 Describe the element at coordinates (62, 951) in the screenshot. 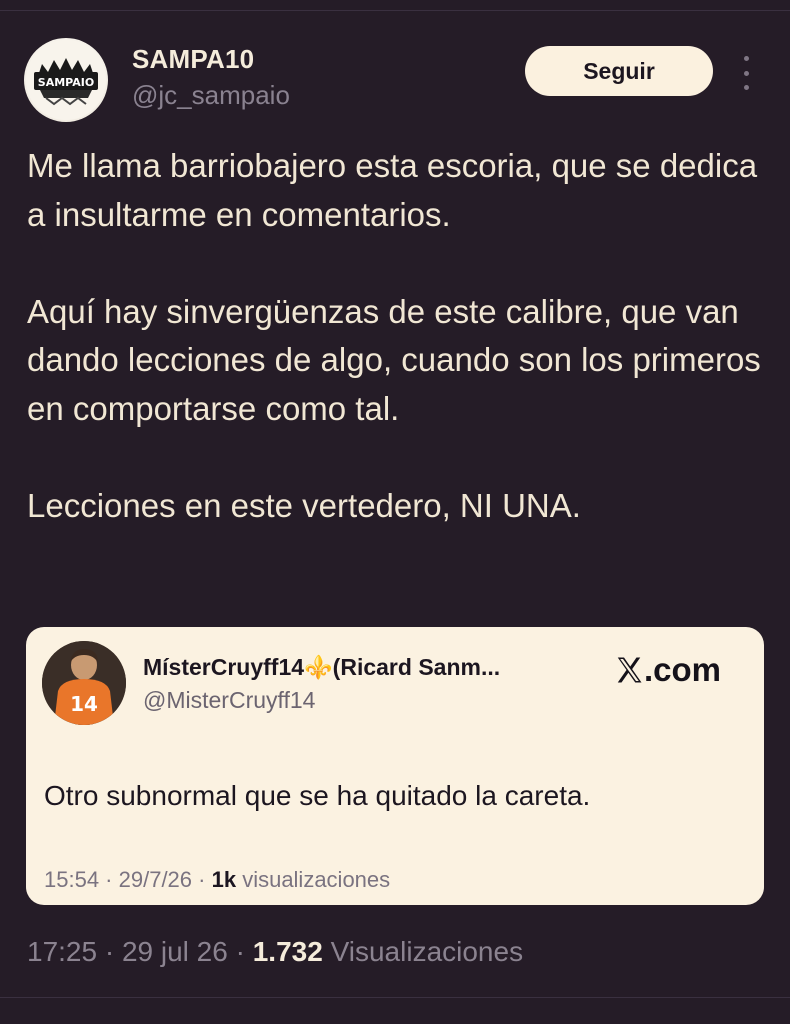

I see `tweet-time: 17:25` at that location.